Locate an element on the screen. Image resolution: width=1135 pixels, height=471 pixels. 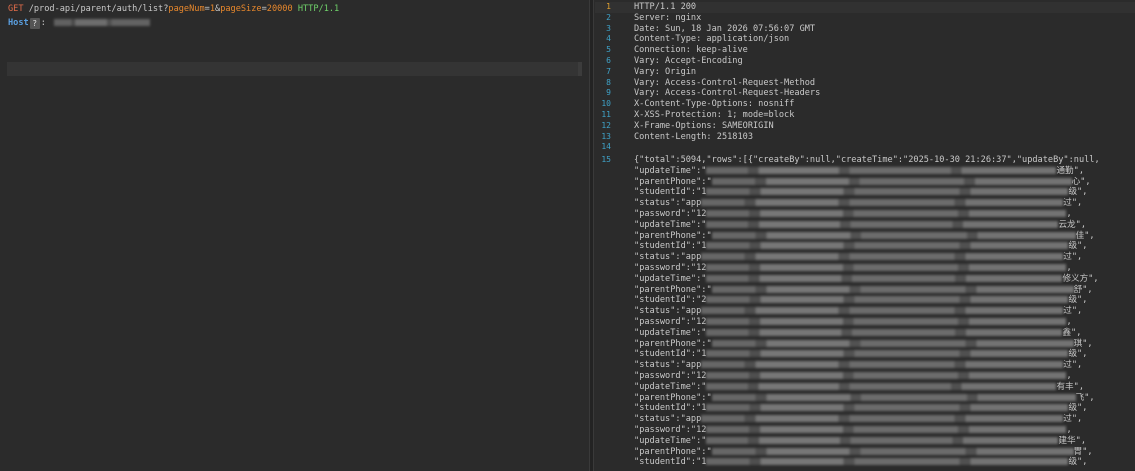
line-number: 13 is located at coordinates (606, 136).